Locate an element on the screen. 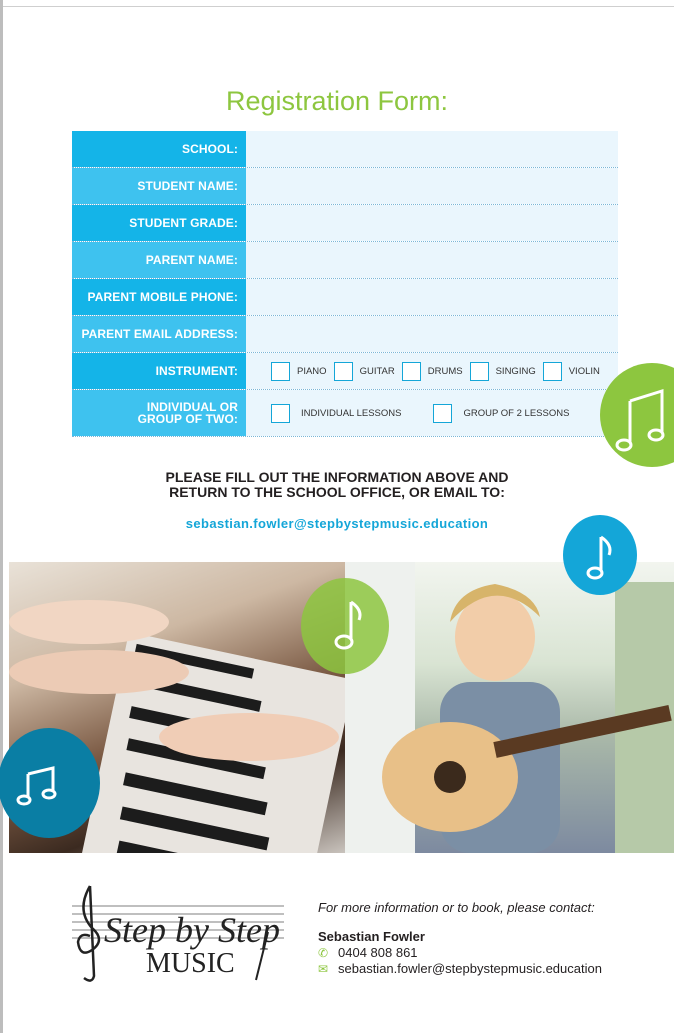 The height and width of the screenshot is (1033, 674). school-field is located at coordinates (432, 149).